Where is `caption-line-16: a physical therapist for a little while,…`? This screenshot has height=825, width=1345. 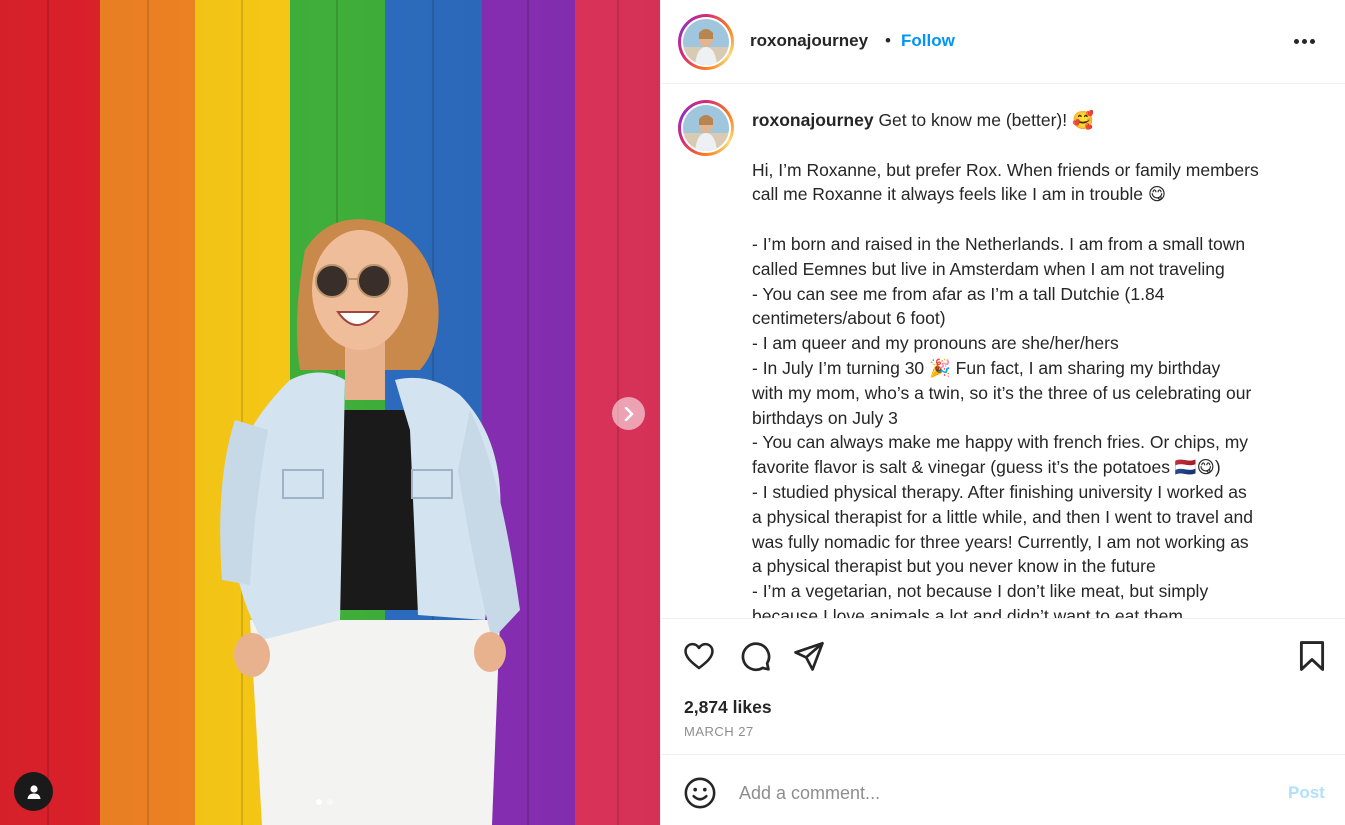
caption-line-16: a physical therapist for a little while,… is located at coordinates (1002, 516).